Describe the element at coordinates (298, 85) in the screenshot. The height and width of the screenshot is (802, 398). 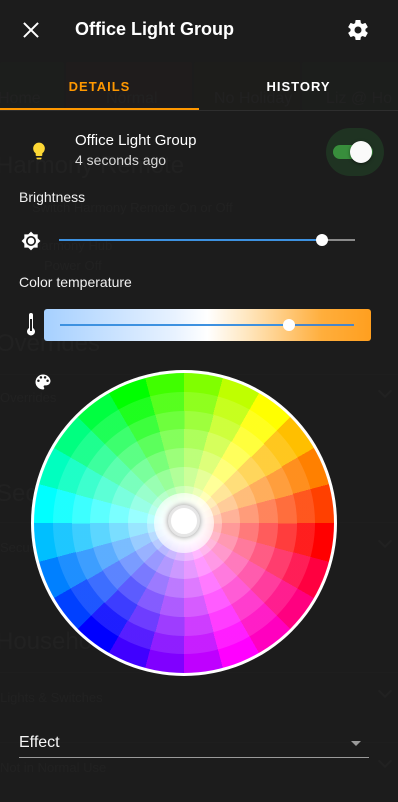
I see `tab-history: HISTORY` at that location.